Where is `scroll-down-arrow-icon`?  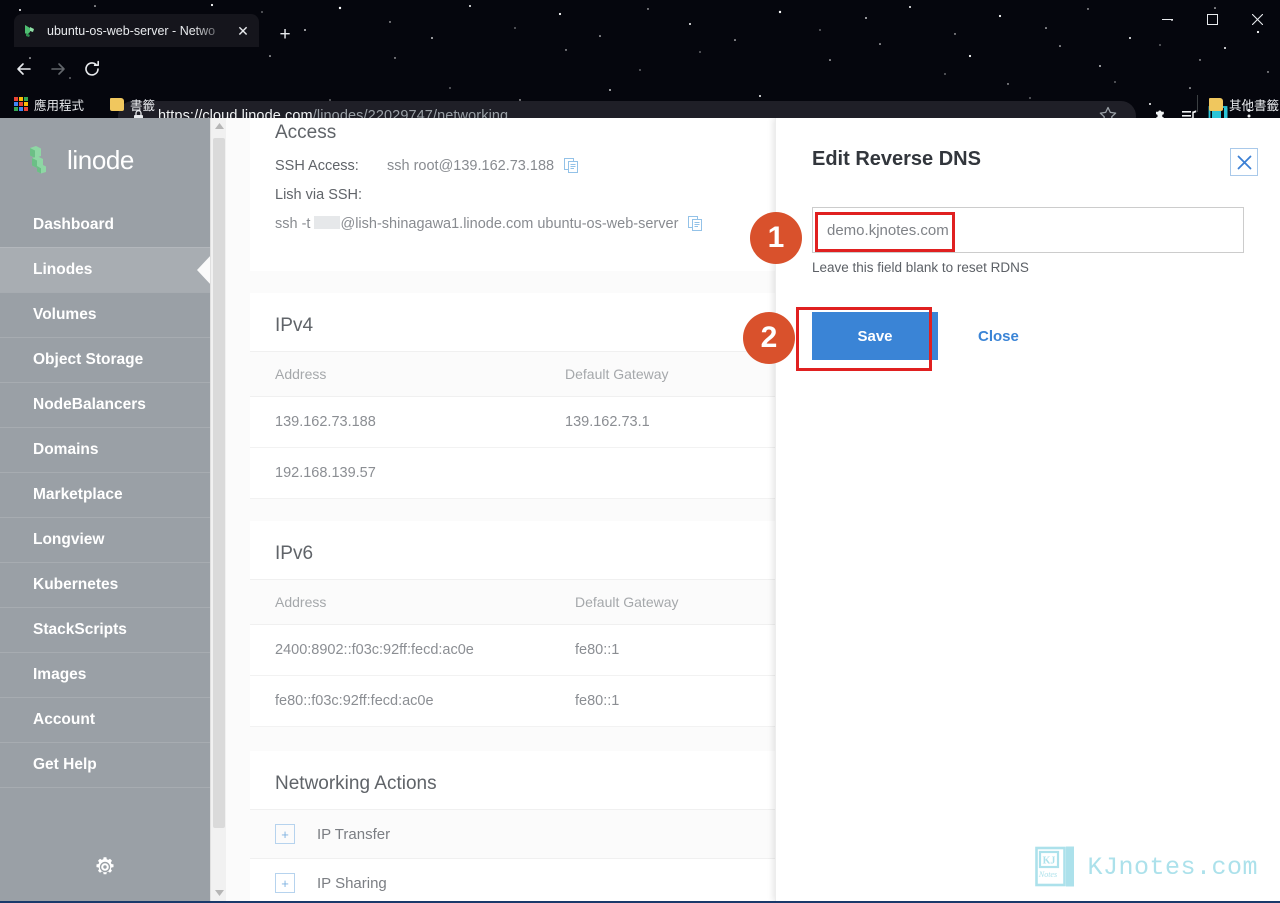 scroll-down-arrow-icon is located at coordinates (219, 893).